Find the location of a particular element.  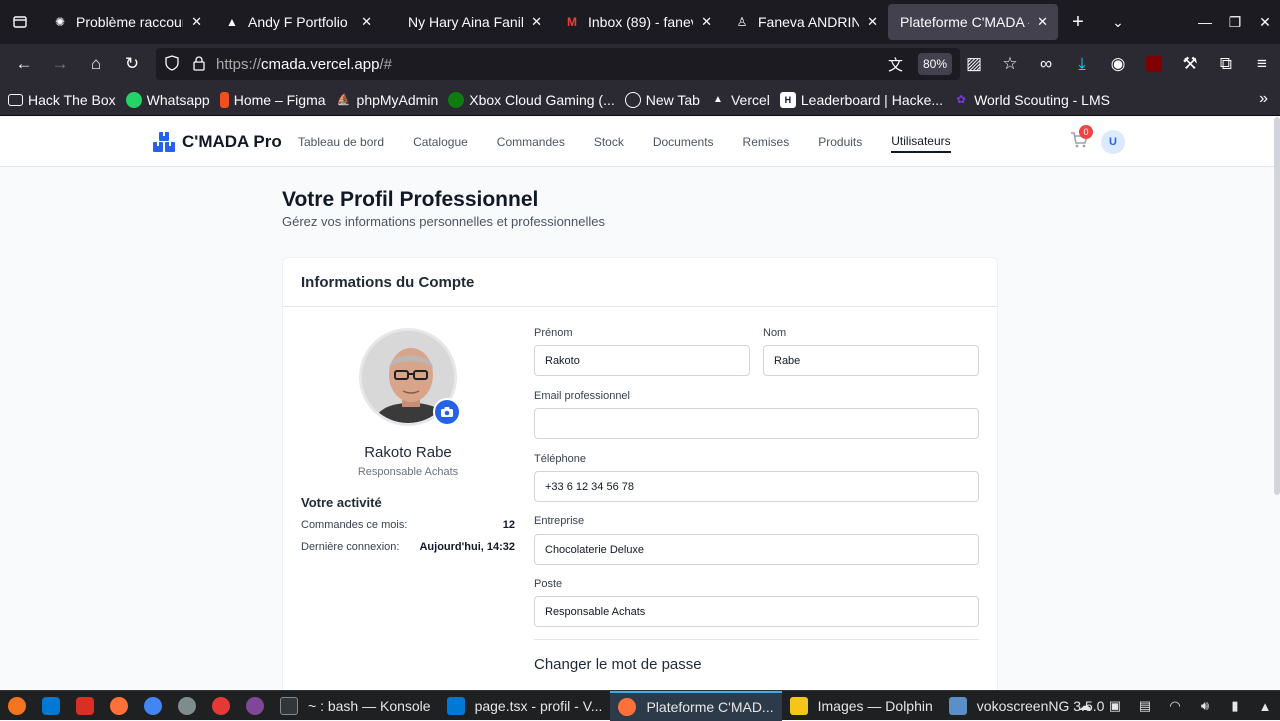

zoom-level: 80% is located at coordinates (935, 64).